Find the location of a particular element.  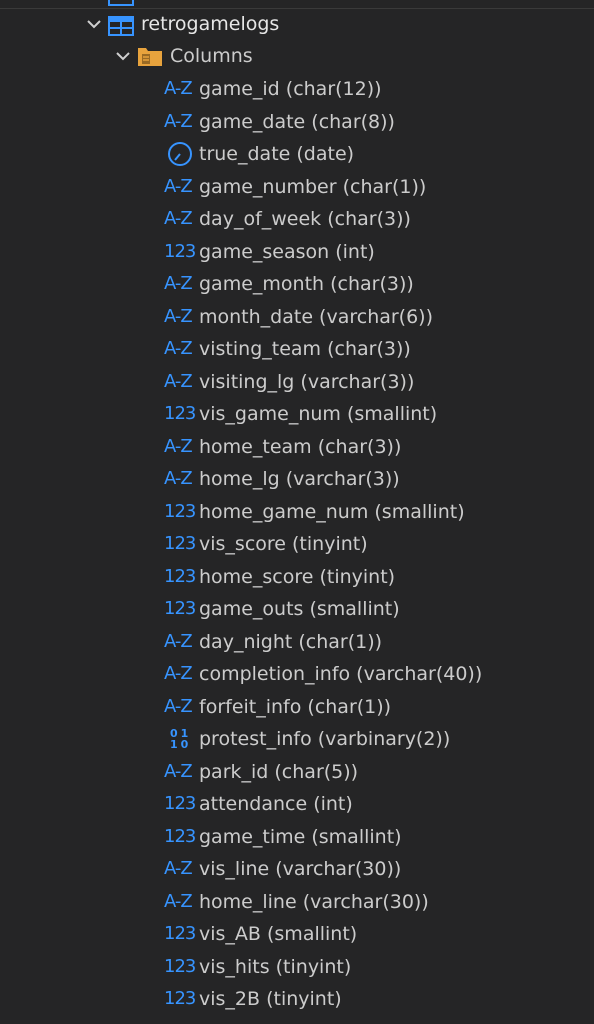

column-item: 123 vis_2B (tinyint) is located at coordinates (297, 999).